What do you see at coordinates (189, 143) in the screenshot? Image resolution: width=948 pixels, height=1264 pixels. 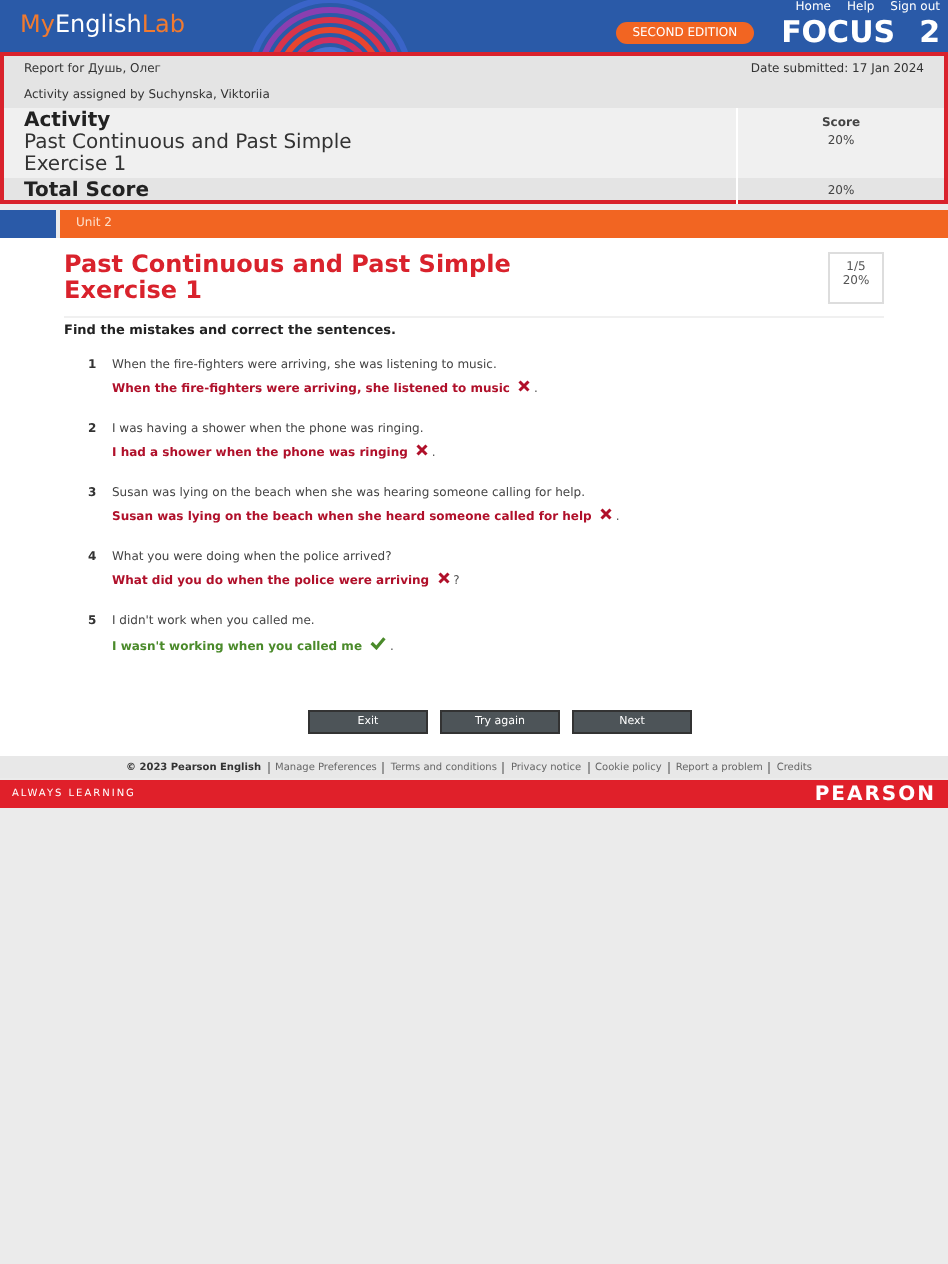 I see `activity-name: Past Continuous and Past Simple` at bounding box center [189, 143].